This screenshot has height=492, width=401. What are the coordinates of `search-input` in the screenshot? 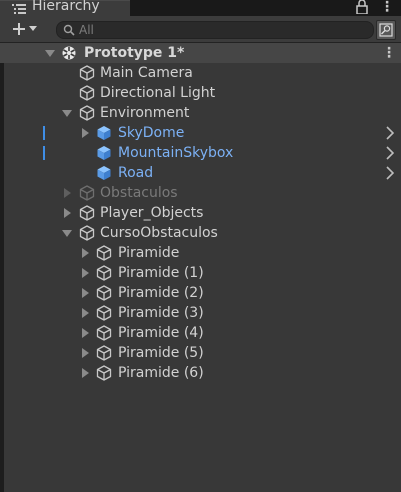 It's located at (219, 30).